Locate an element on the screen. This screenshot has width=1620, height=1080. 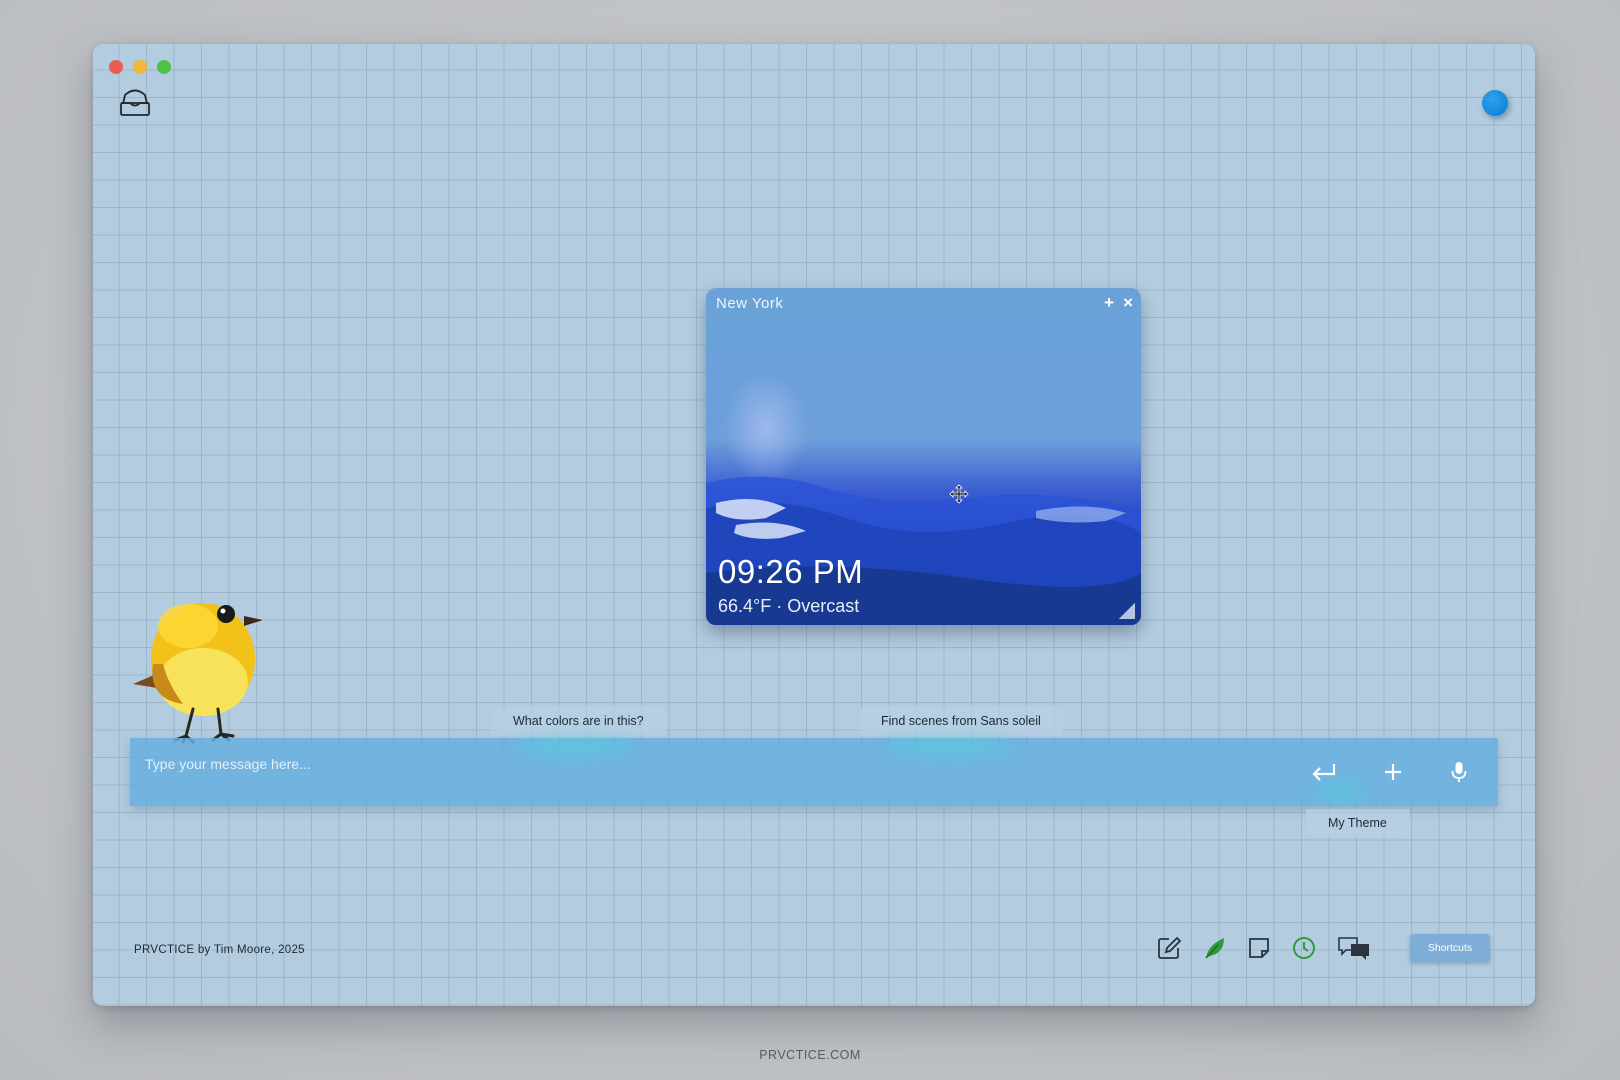
microphone-icon is located at coordinates (1459, 772).